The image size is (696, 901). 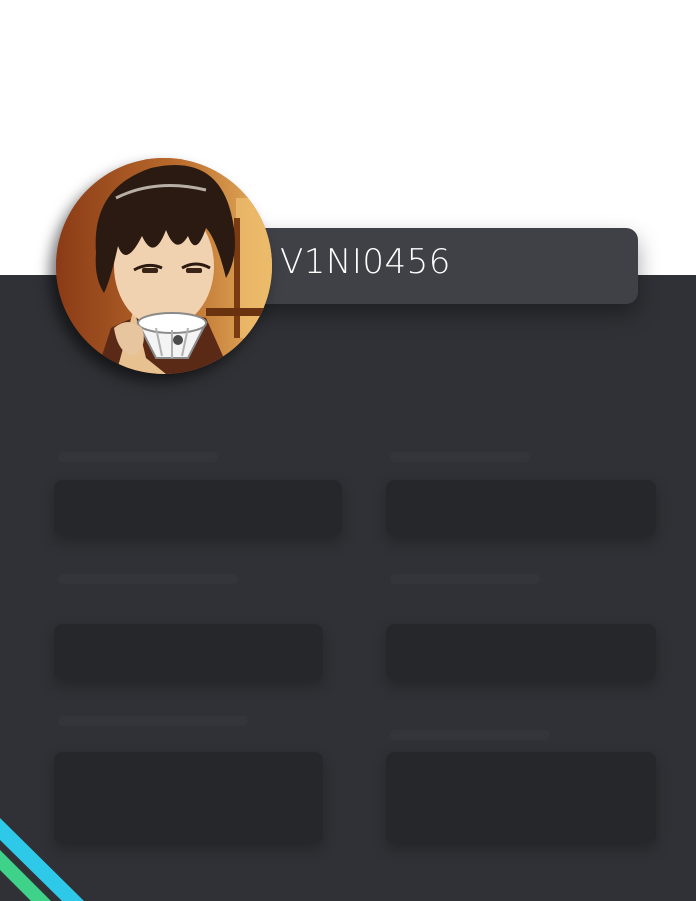 I want to click on avatar, so click(x=164, y=266).